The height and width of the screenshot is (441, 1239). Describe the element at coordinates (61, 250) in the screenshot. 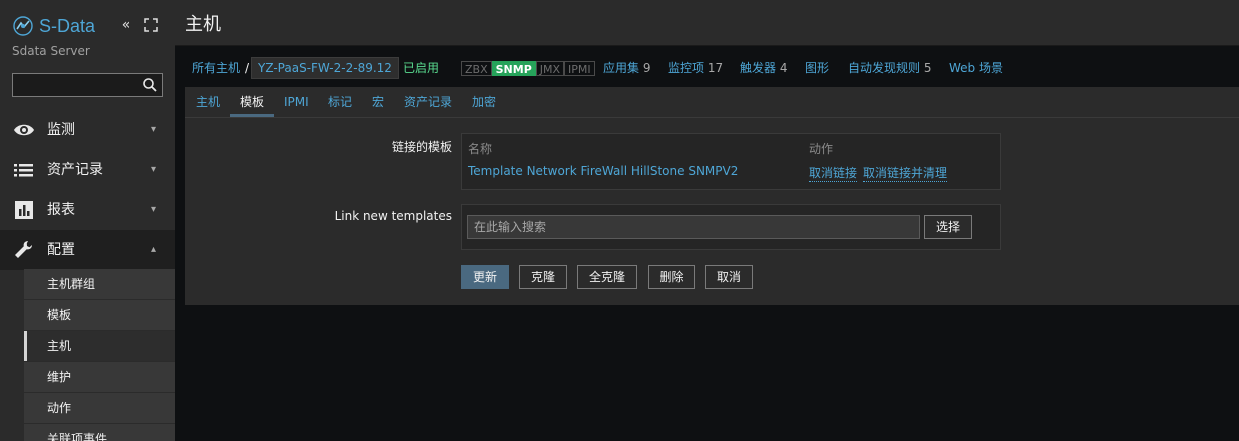

I see `menu-label: 配置` at that location.